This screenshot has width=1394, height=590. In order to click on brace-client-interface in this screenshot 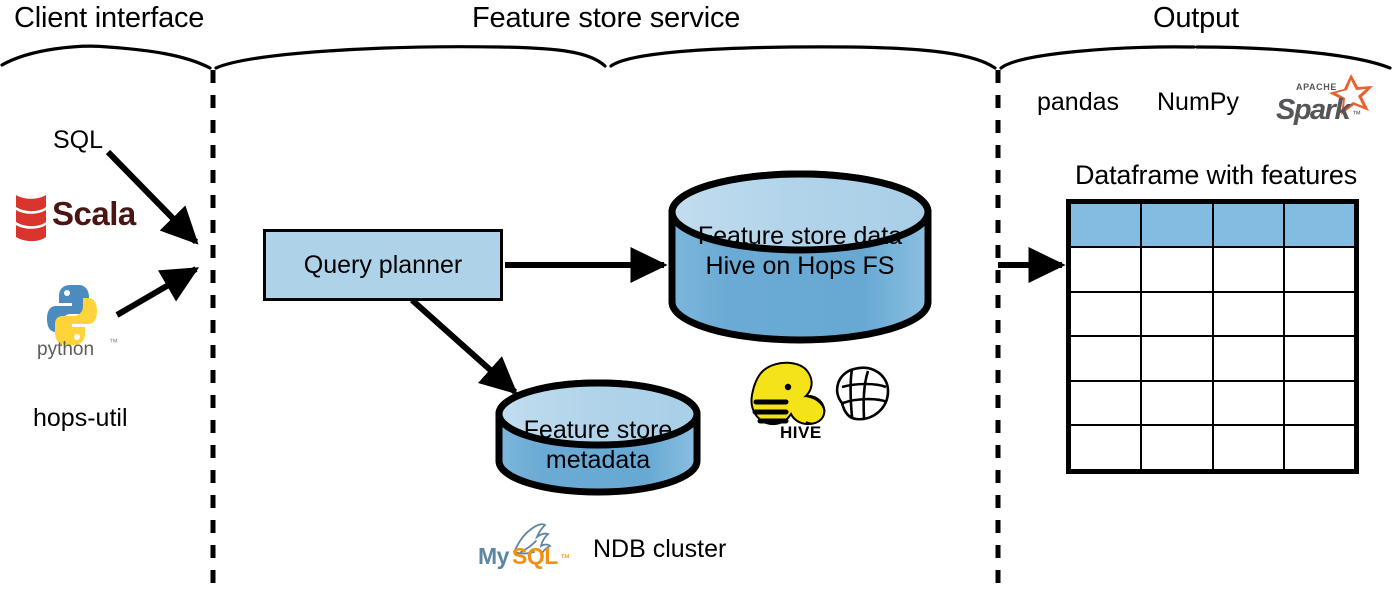, I will do `click(106, 57)`.